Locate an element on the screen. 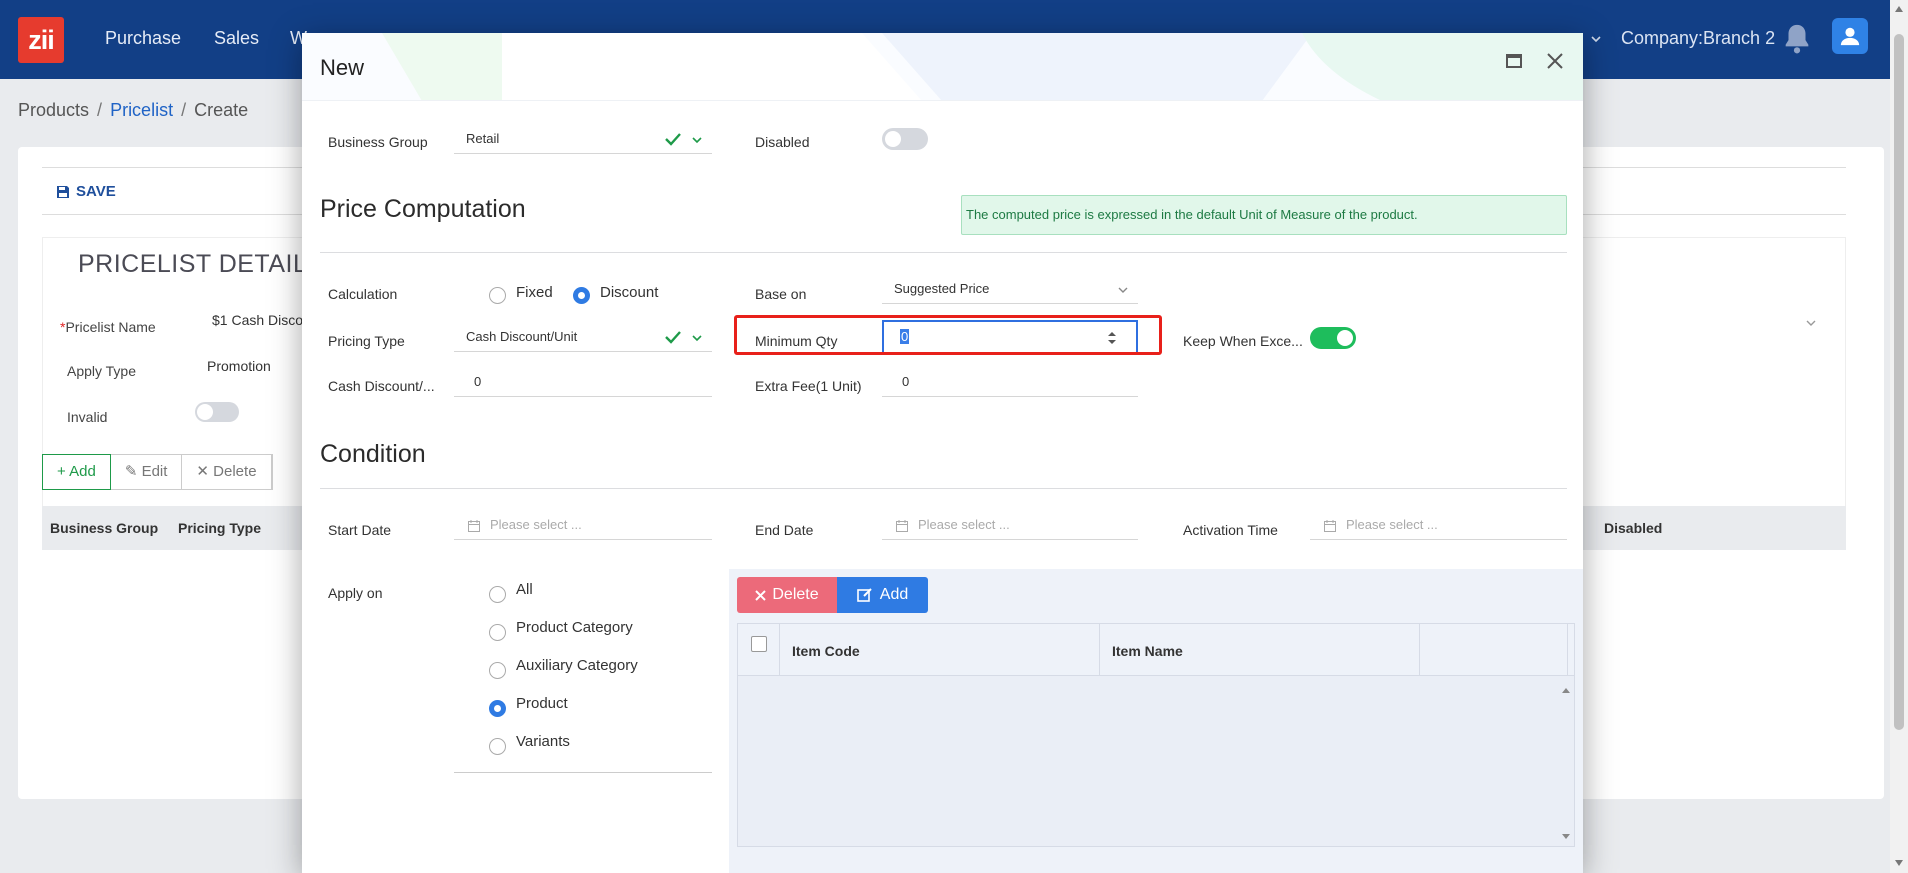  calculation-fixed-label: Fixed is located at coordinates (534, 292).